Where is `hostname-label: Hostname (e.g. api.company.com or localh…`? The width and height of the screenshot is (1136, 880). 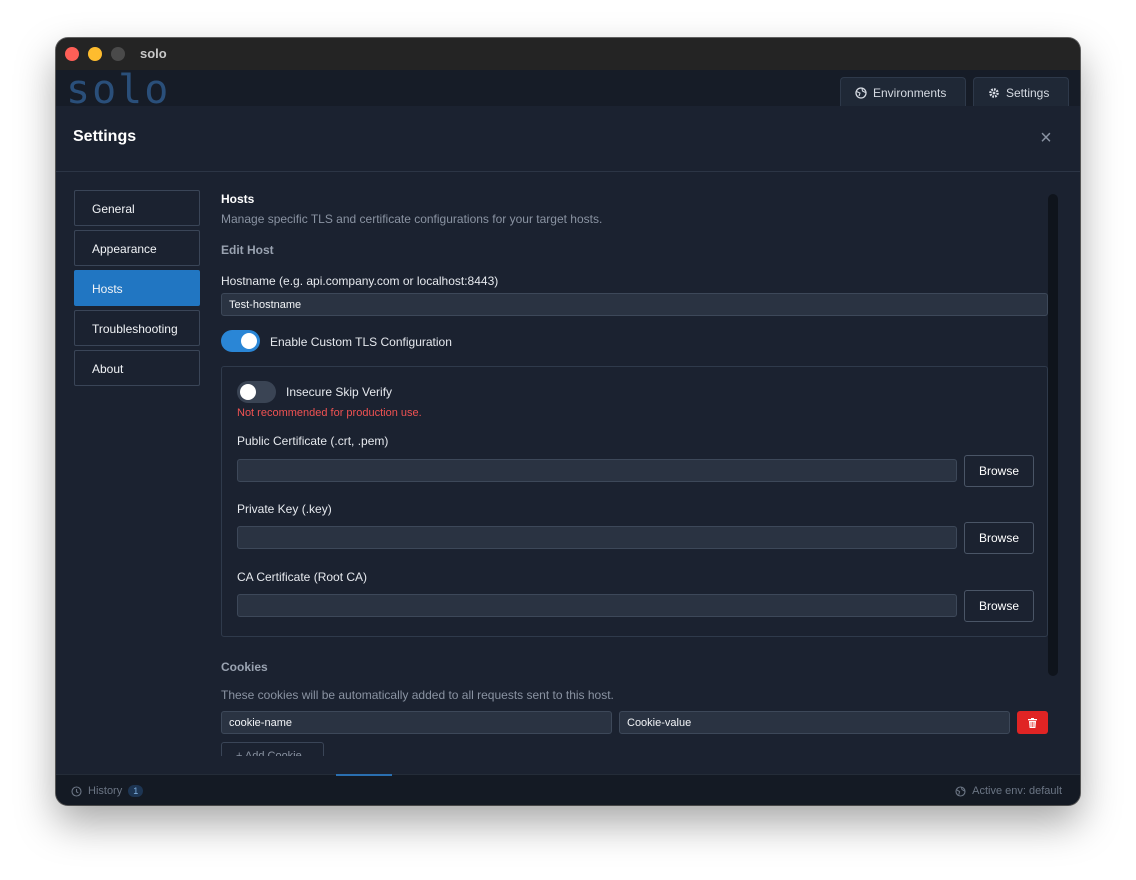 hostname-label: Hostname (e.g. api.company.com or localh… is located at coordinates (360, 281).